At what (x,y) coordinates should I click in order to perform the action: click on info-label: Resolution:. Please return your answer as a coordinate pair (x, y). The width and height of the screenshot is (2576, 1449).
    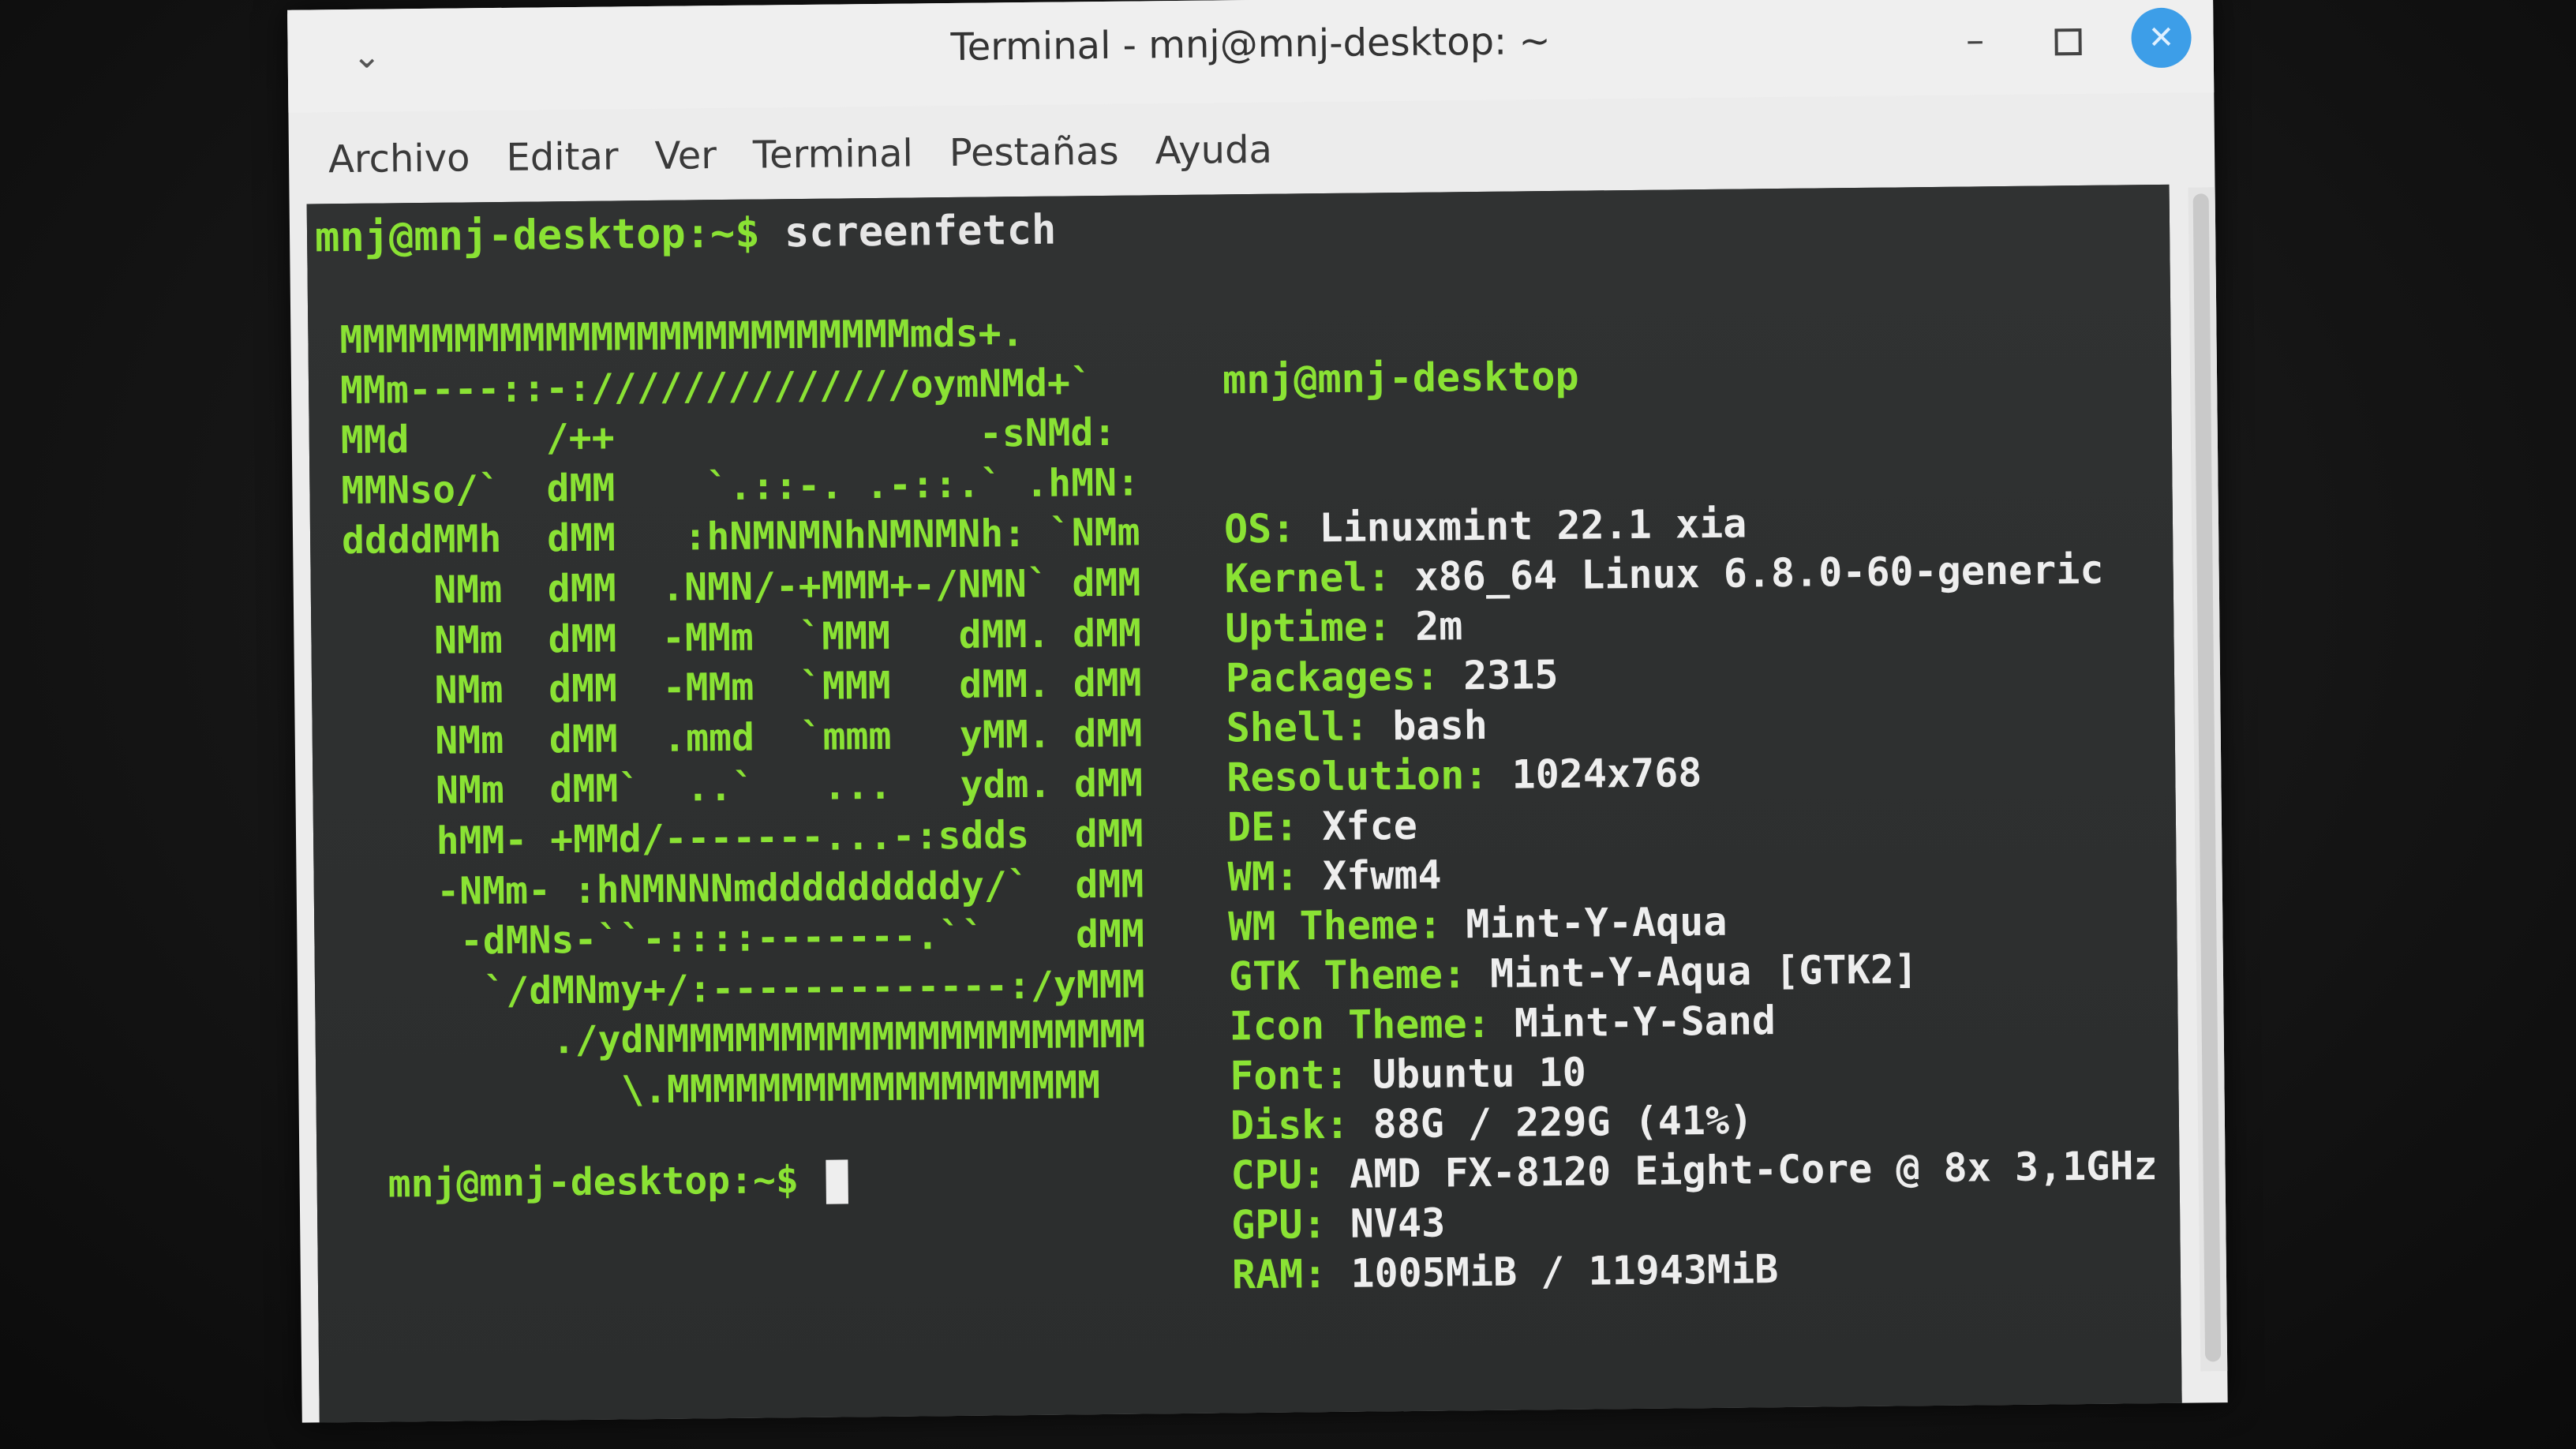
    Looking at the image, I should click on (1357, 776).